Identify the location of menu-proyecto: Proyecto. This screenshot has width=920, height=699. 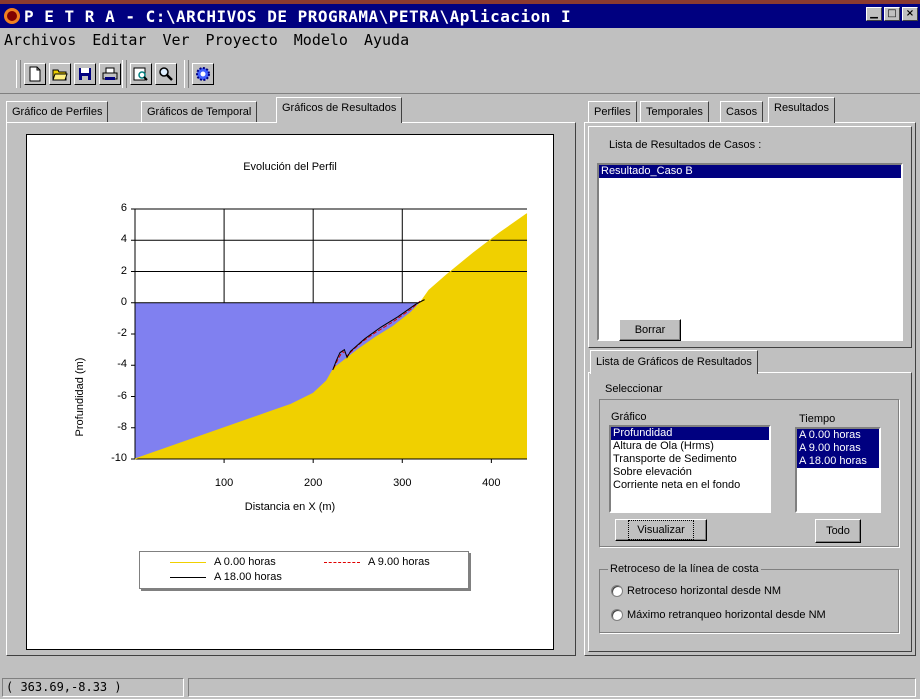
(242, 40).